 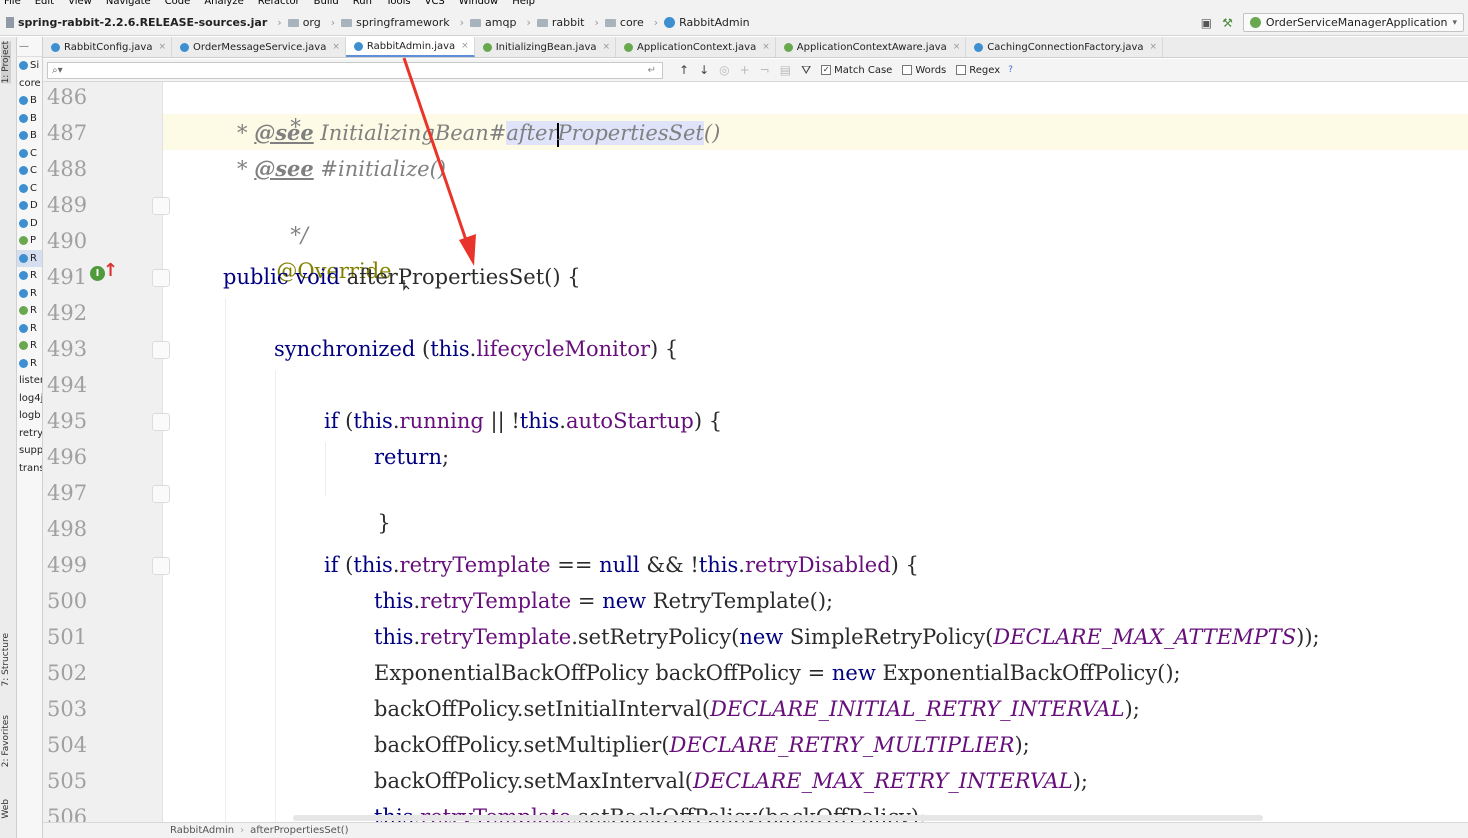 I want to click on run-configuration-label: OrderServiceManagerApplication, so click(x=1356, y=22).